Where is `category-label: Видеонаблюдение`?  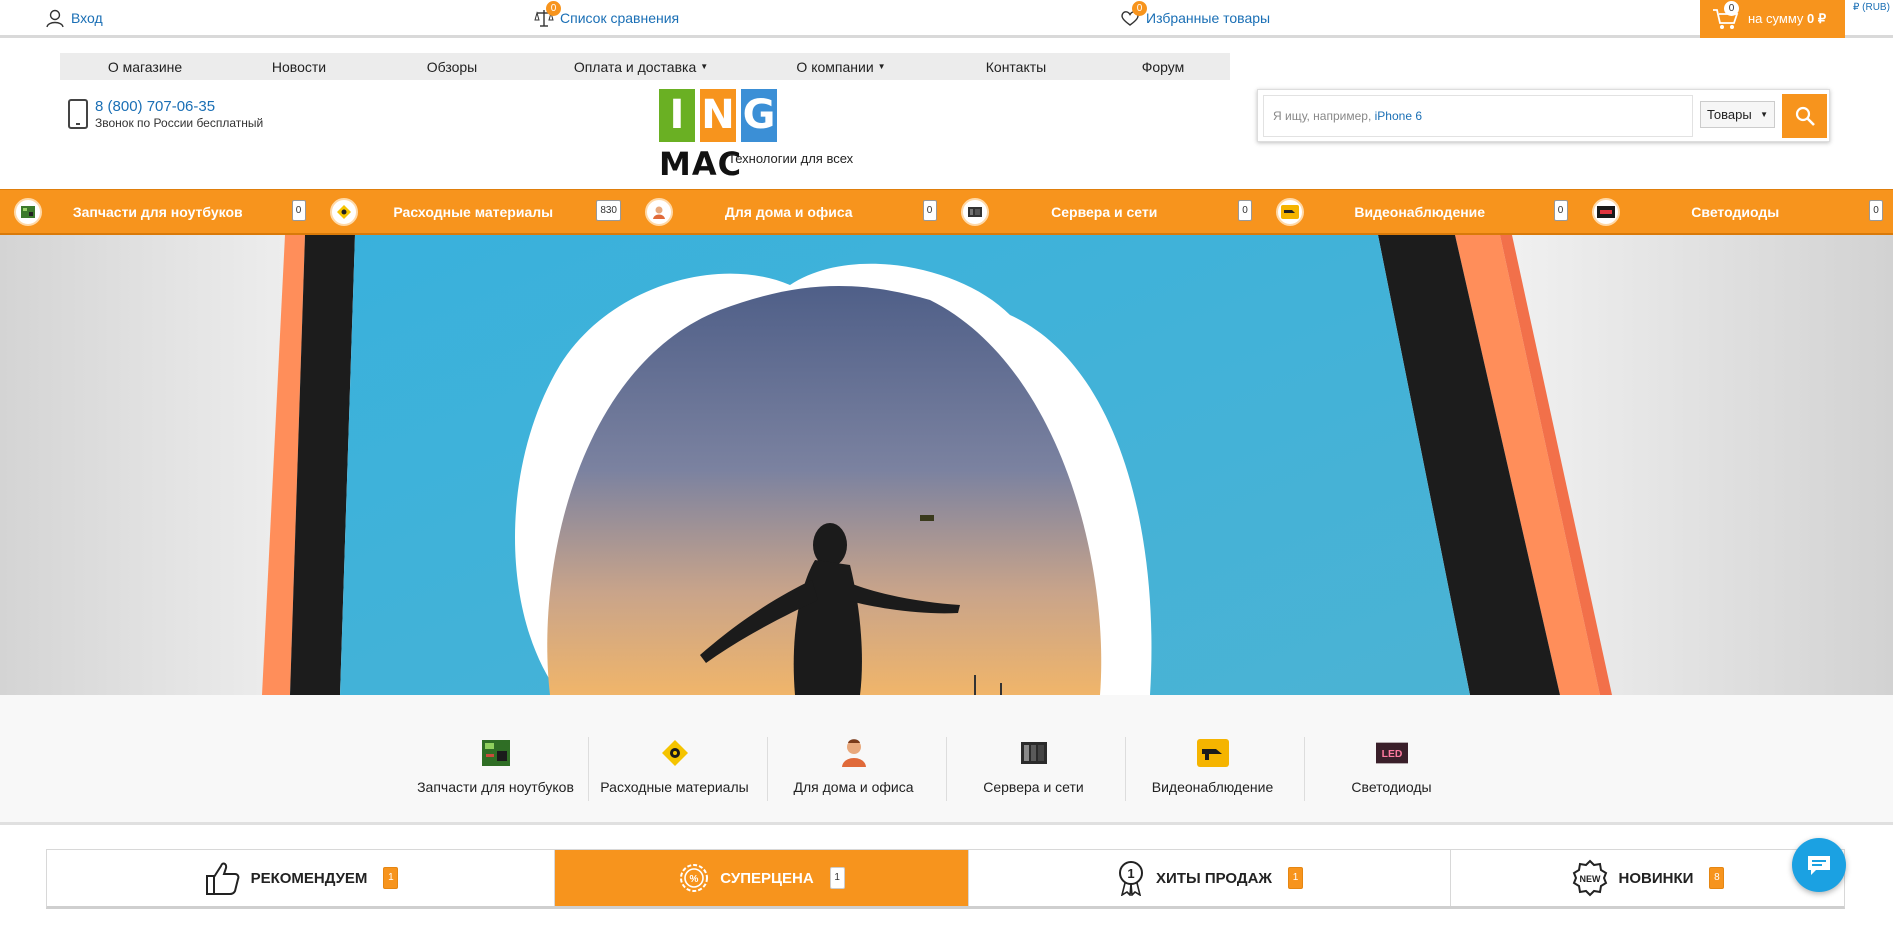 category-label: Видеонаблюдение is located at coordinates (1420, 211).